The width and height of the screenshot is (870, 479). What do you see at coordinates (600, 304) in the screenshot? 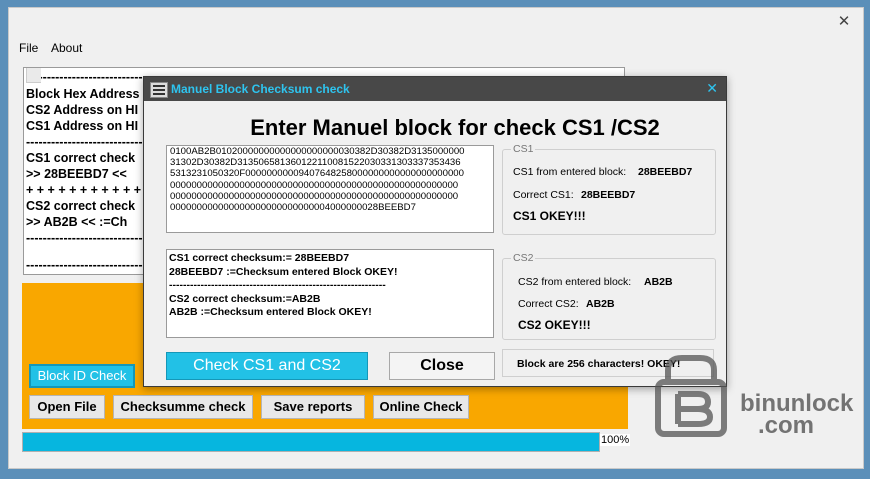
I see `cs2-correct-value: AB2B` at bounding box center [600, 304].